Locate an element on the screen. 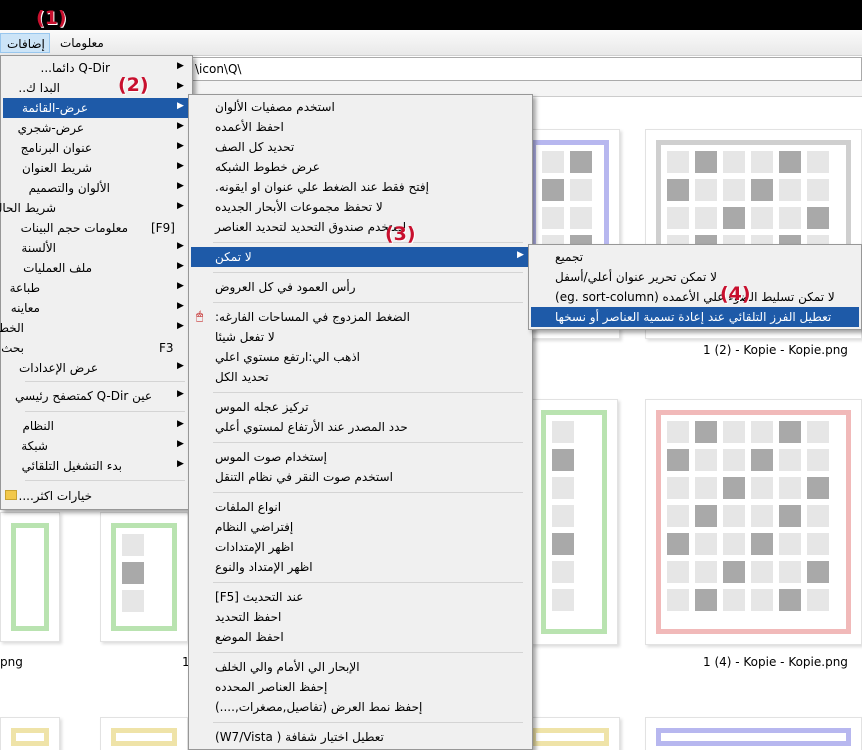 This screenshot has width=862, height=750. menu-item-double-click: 🖱 الضغط المزدوج في المساحات الفارغه: is located at coordinates (360, 317).